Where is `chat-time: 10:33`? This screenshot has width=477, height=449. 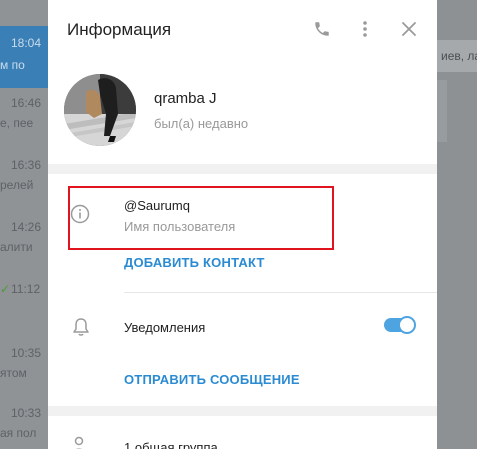 chat-time: 10:33 is located at coordinates (26, 413).